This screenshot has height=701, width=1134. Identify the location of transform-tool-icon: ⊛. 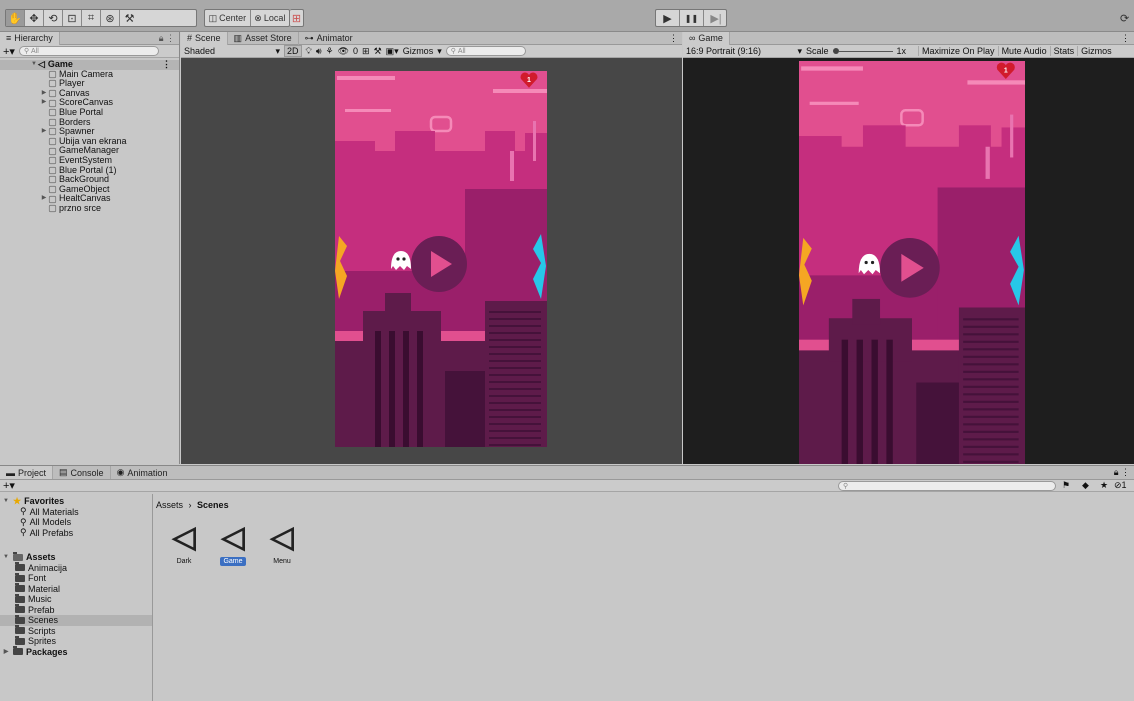
(110, 18).